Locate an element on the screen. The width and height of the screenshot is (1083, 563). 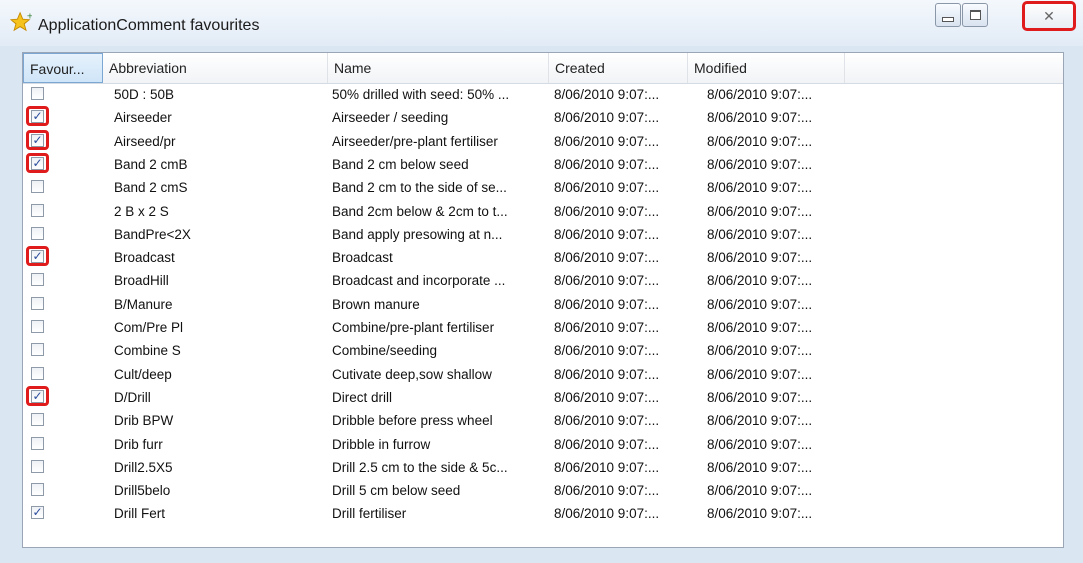
abbreviation-cell: B/Manure is located at coordinates (143, 304).